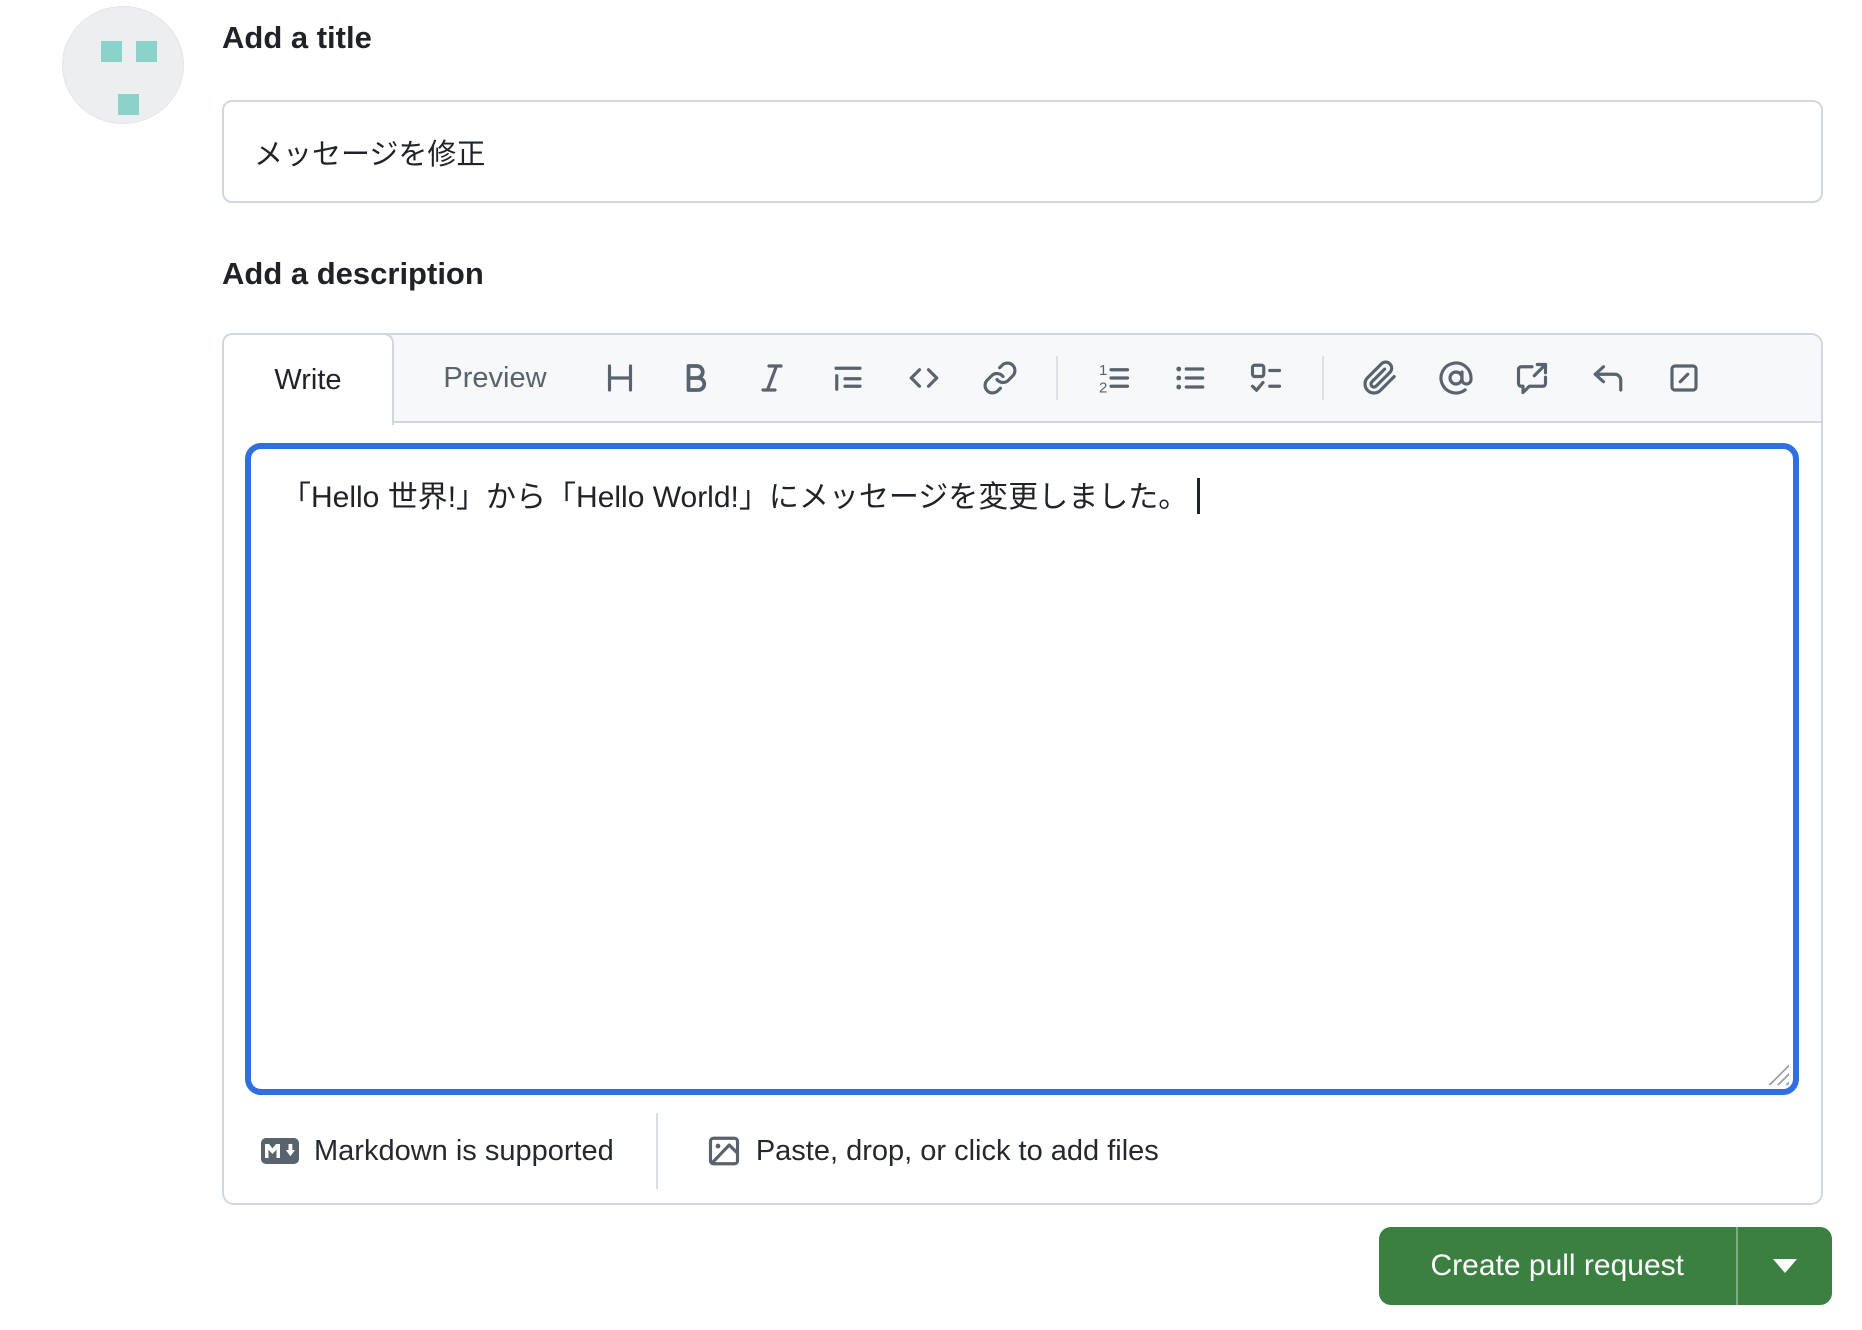  I want to click on mention-button, so click(1456, 378).